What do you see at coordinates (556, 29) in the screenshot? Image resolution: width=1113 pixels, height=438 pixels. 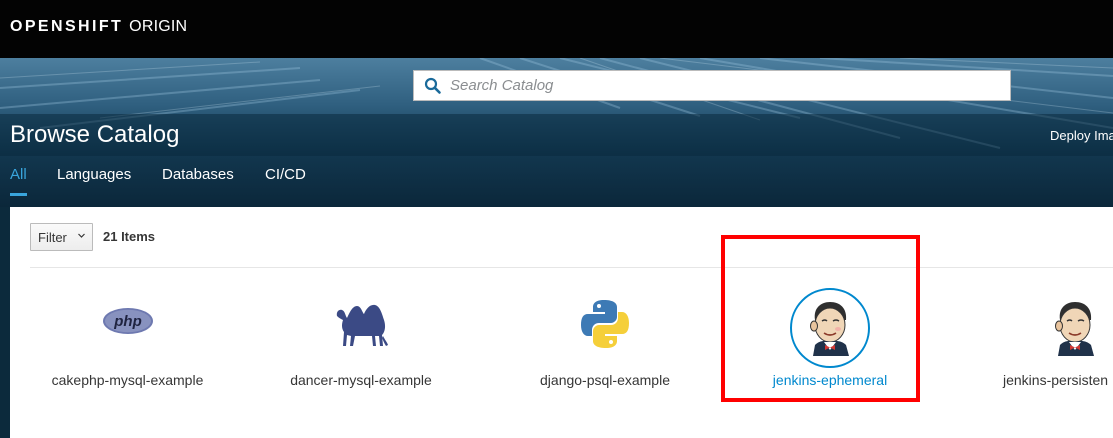 I see `masthead: OPENSHIFT ORIGIN` at bounding box center [556, 29].